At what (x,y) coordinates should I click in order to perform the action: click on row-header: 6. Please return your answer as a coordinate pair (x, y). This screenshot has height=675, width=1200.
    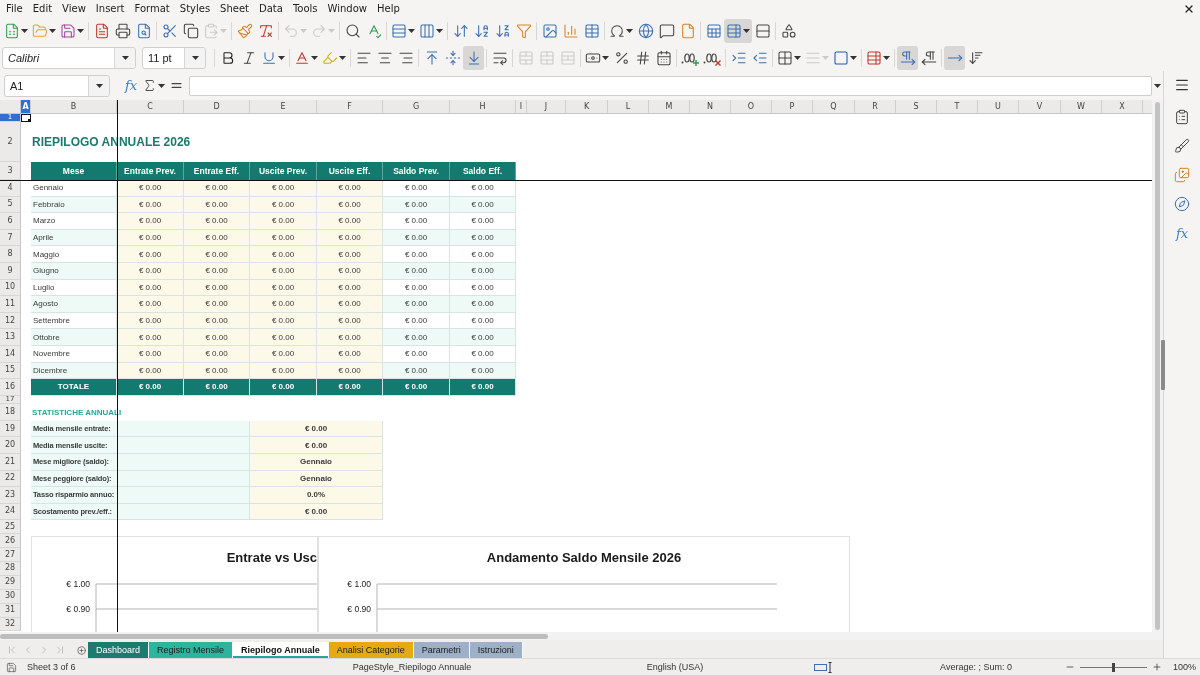
    Looking at the image, I should click on (10, 221).